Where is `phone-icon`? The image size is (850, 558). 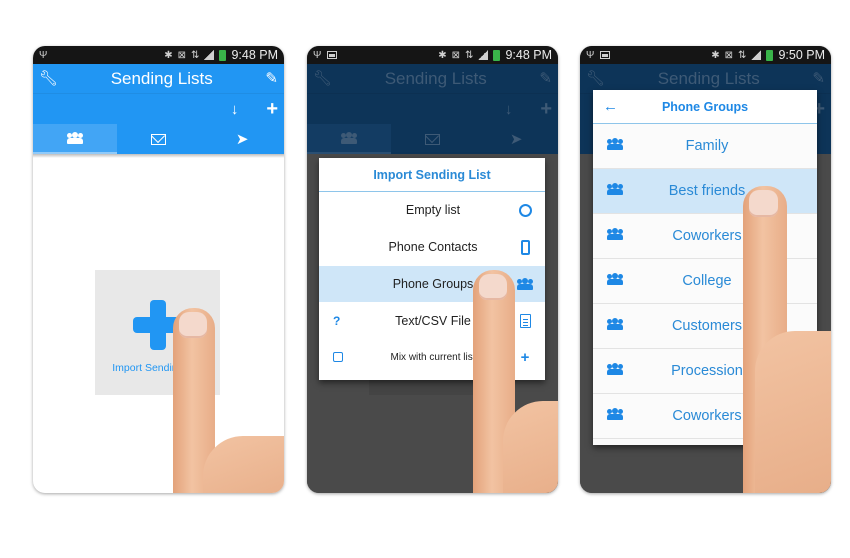 phone-icon is located at coordinates (525, 247).